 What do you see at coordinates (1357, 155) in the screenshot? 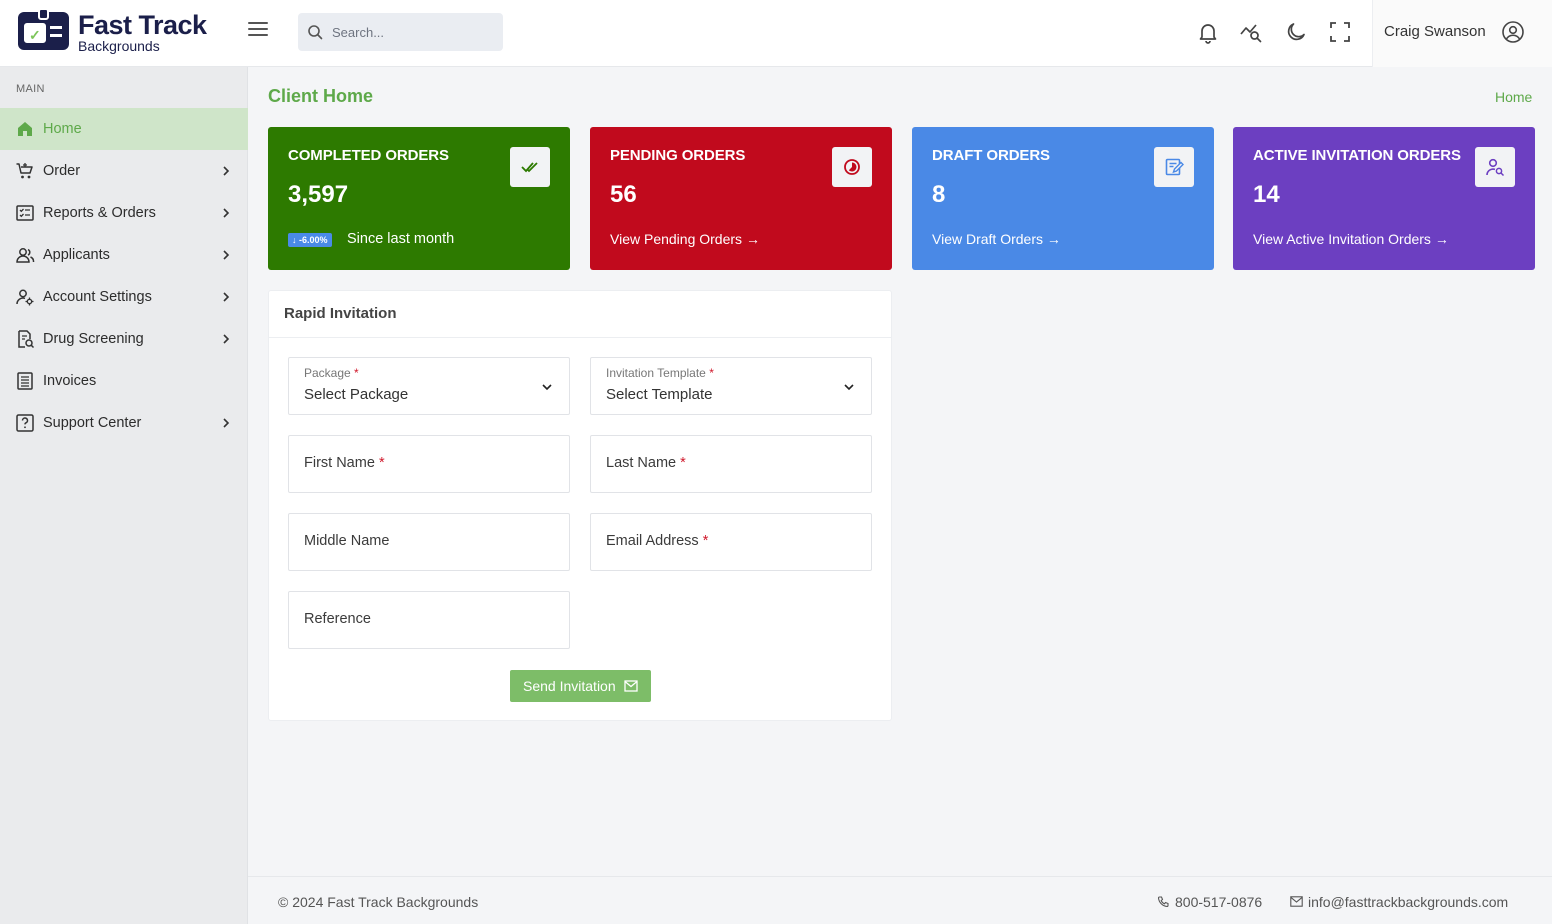
I see `stat-title: ACTIVE INVITATION ORDERS` at bounding box center [1357, 155].